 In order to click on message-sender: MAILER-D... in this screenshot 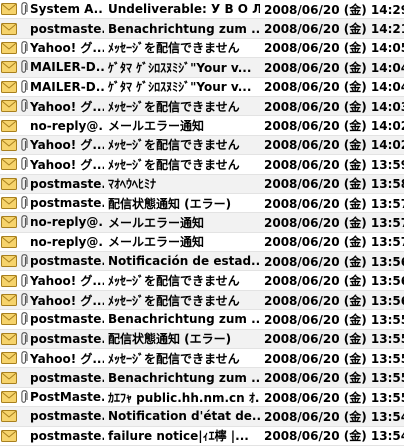, I will do `click(67, 67)`.